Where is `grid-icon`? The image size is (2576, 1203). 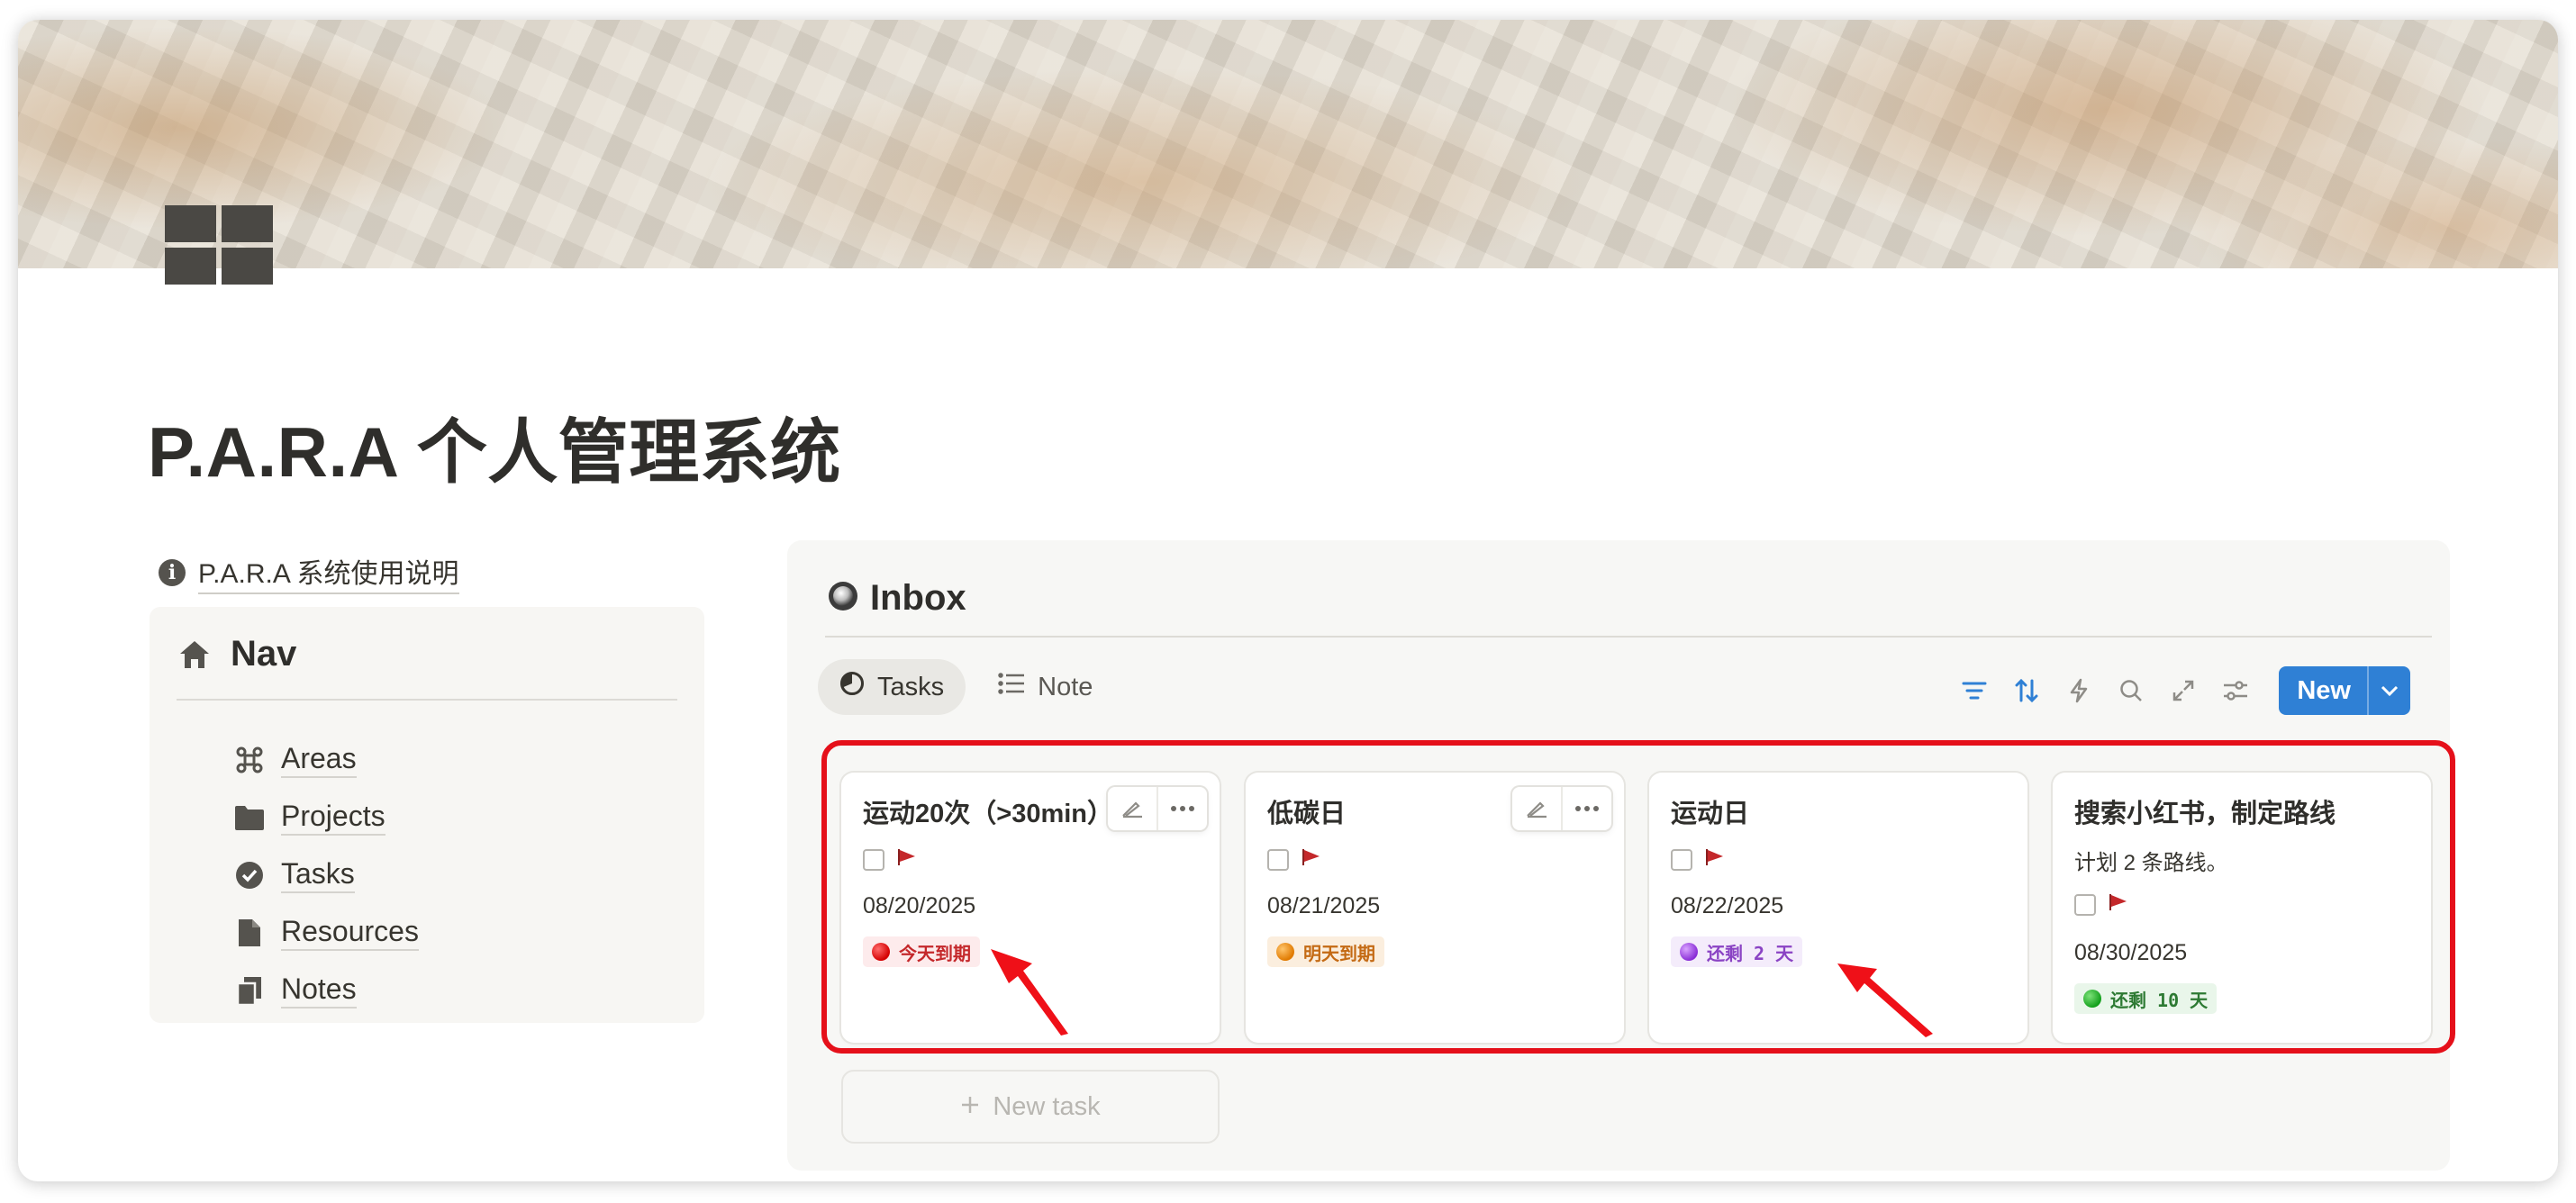 grid-icon is located at coordinates (219, 245).